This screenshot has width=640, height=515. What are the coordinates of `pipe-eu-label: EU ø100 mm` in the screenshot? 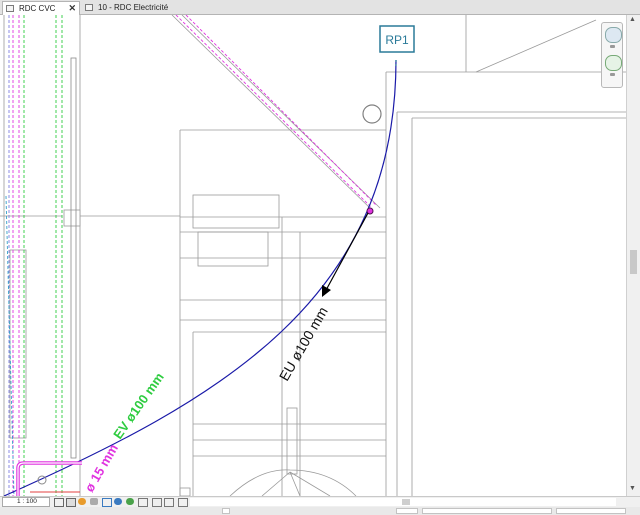 It's located at (303, 343).